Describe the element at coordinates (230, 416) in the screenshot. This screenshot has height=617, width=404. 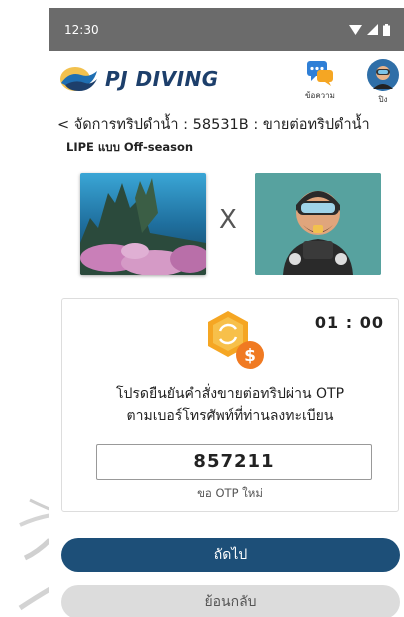
I see `otp-instruction-line2: ตามเบอร์โทรศัพท์ที่ท่านลงทะเบียน` at that location.